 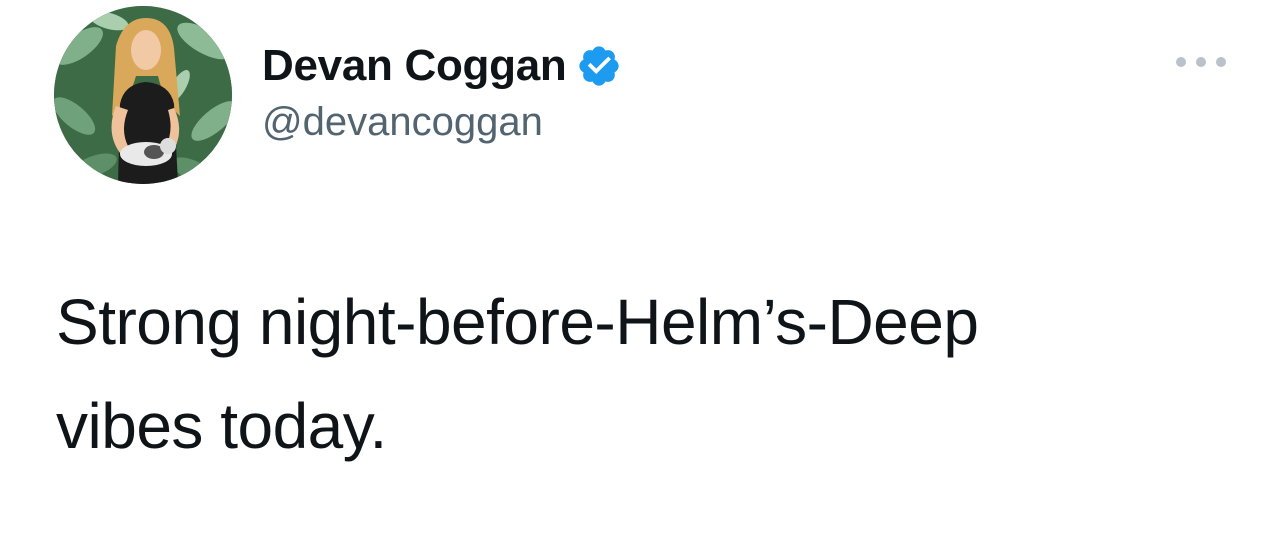 What do you see at coordinates (517, 322) in the screenshot?
I see `tweet-text-line: Strong night-before-Helm’s-Deep` at bounding box center [517, 322].